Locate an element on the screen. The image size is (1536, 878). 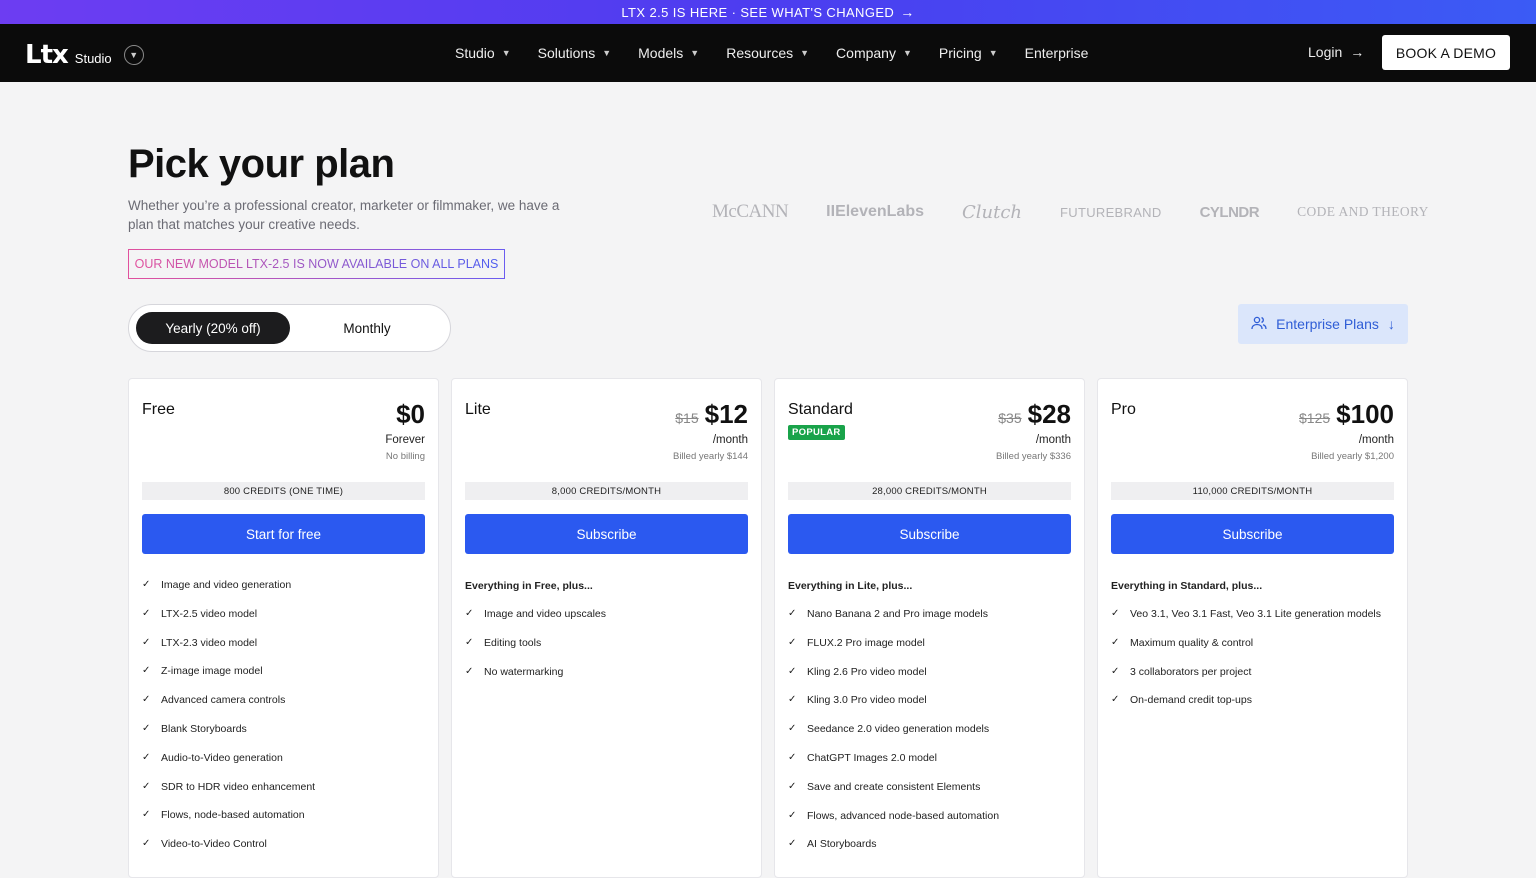
nav-item-enterprise: Enterprise is located at coordinates (1057, 53).